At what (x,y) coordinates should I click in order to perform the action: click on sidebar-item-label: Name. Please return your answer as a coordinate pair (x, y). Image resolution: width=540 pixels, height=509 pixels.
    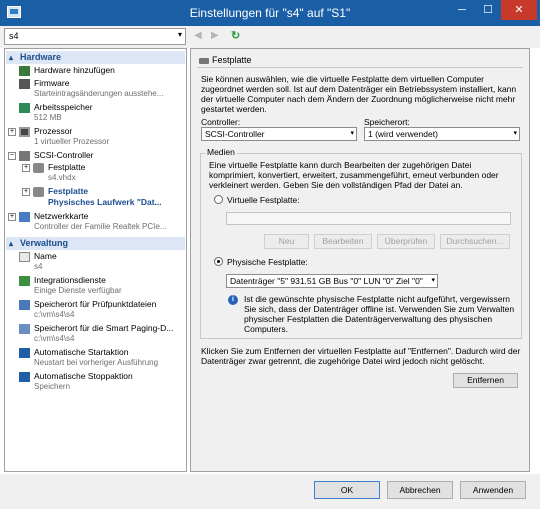
    Looking at the image, I should click on (45, 256).